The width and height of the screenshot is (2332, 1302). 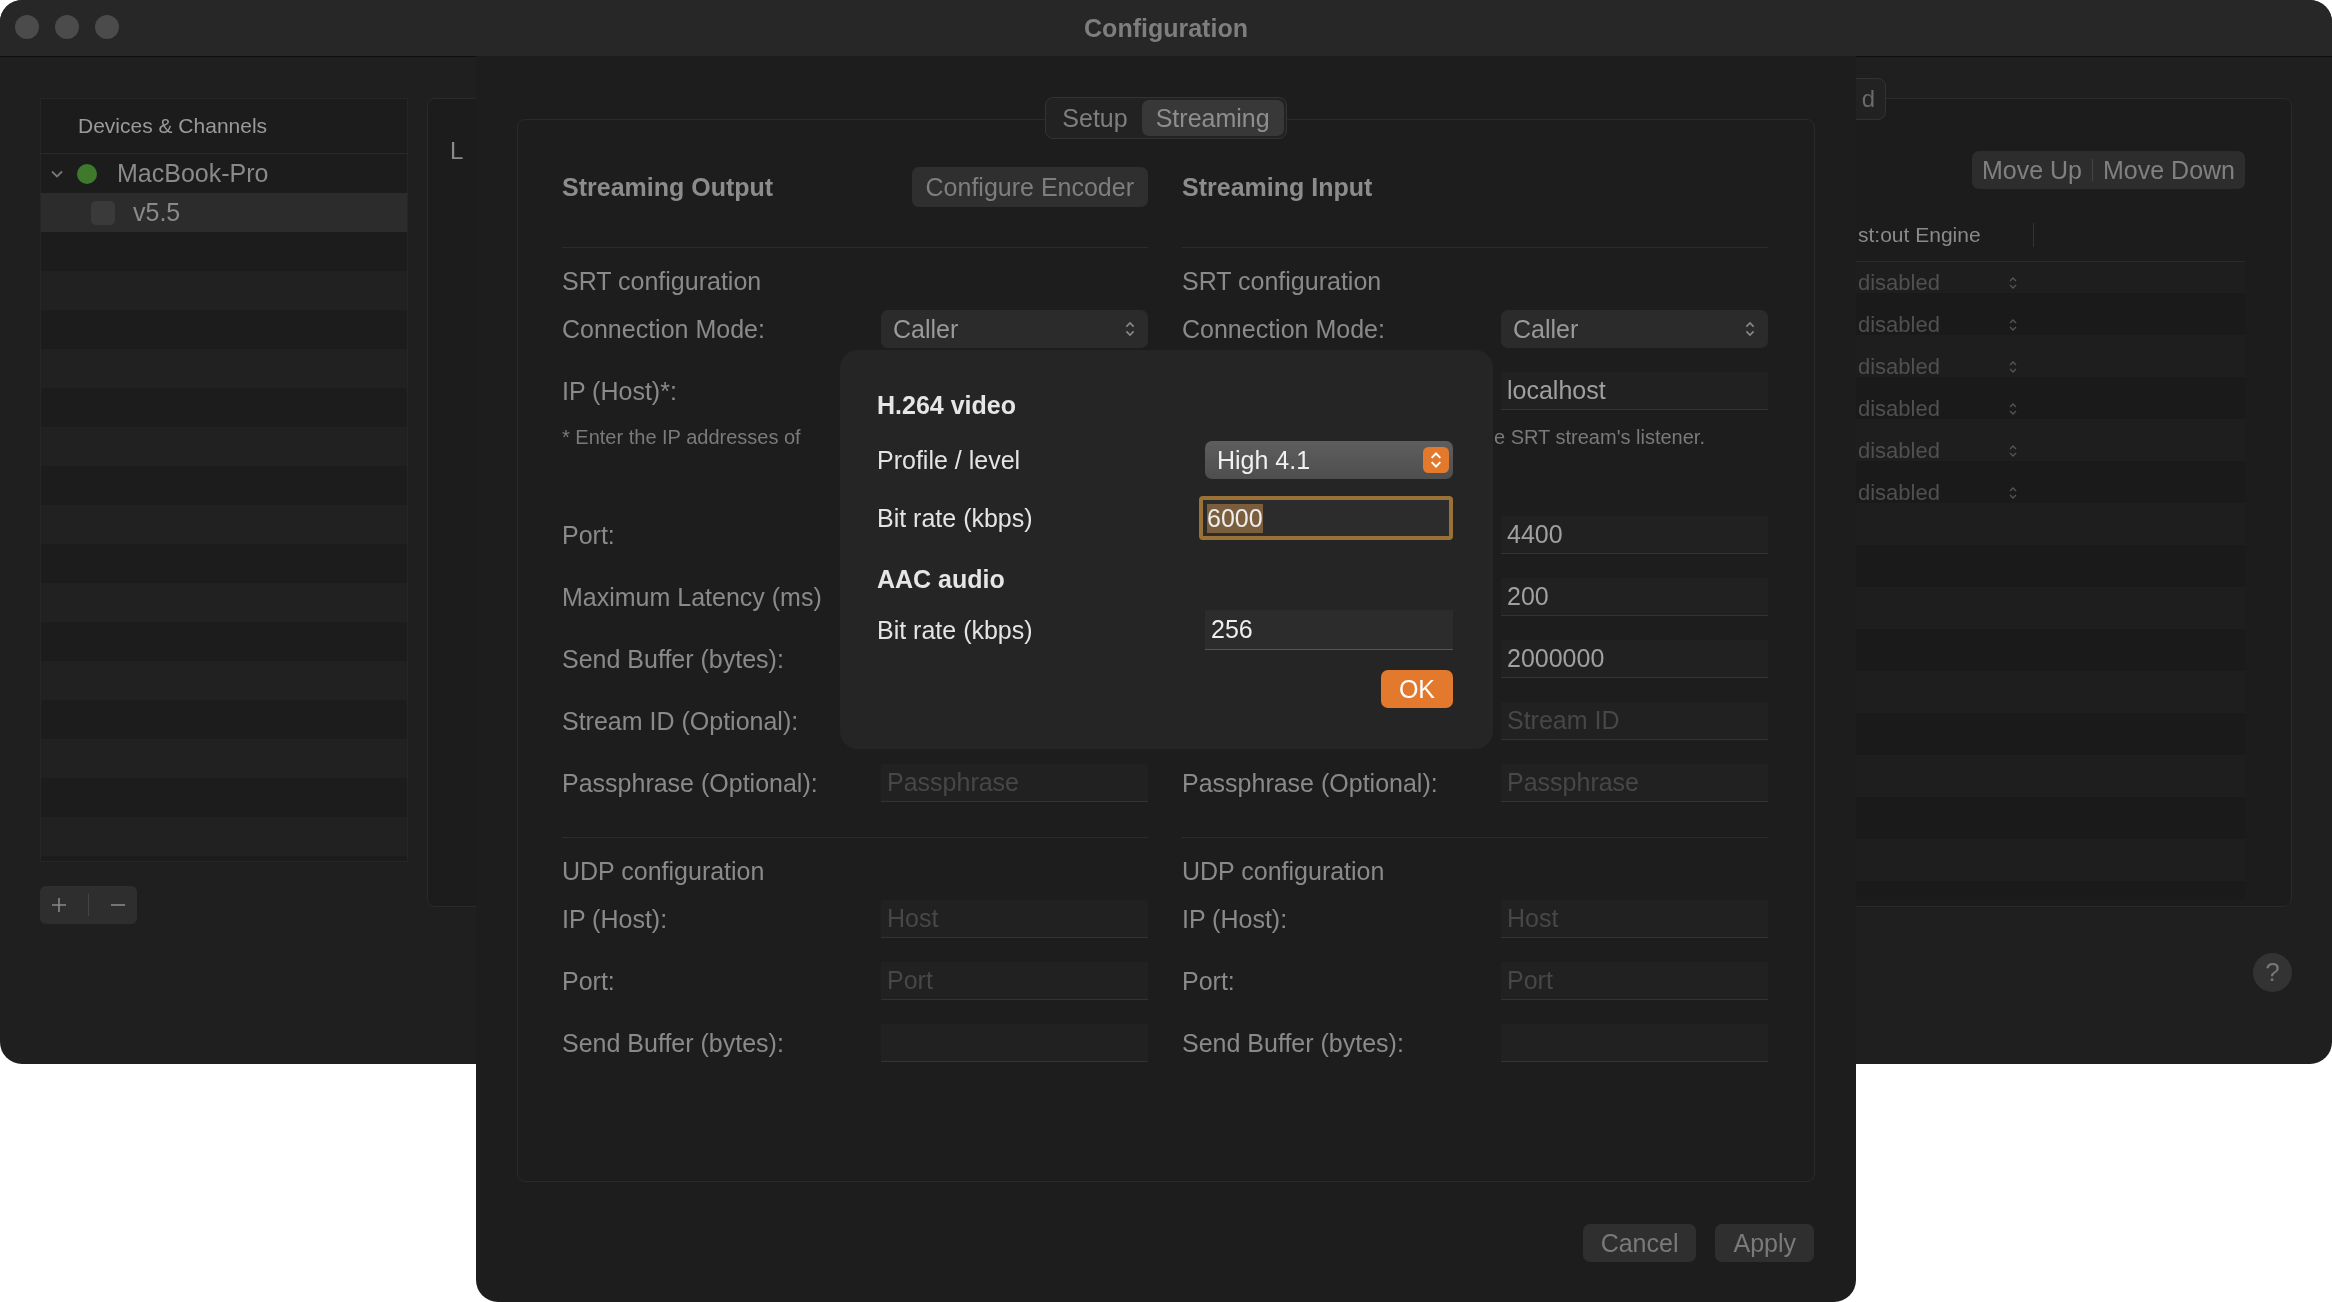 I want to click on dialog-button: Apply, so click(x=1764, y=1243).